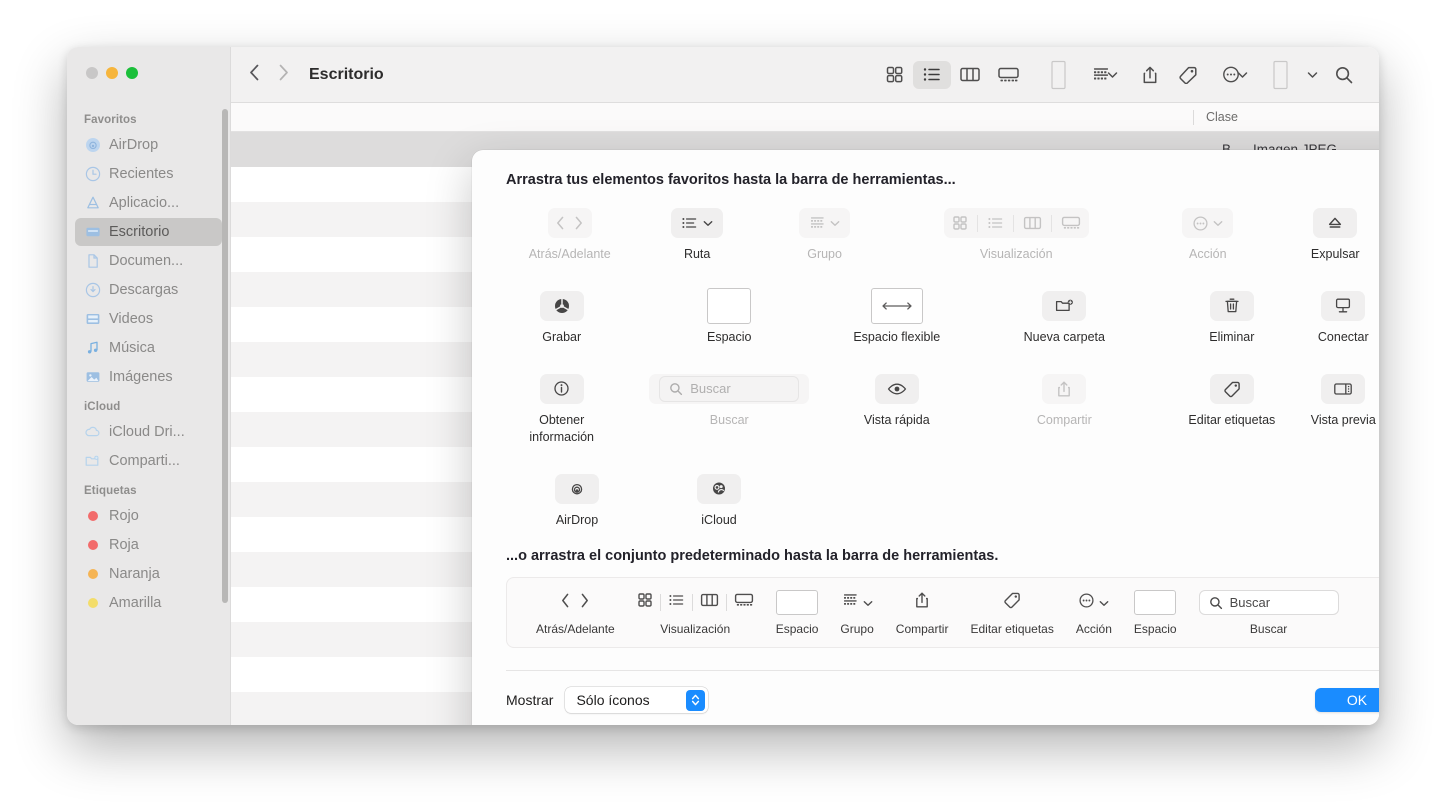 This screenshot has height=810, width=1443. What do you see at coordinates (1155, 613) in the screenshot?
I see `default-item-espacio-2: Espacio` at bounding box center [1155, 613].